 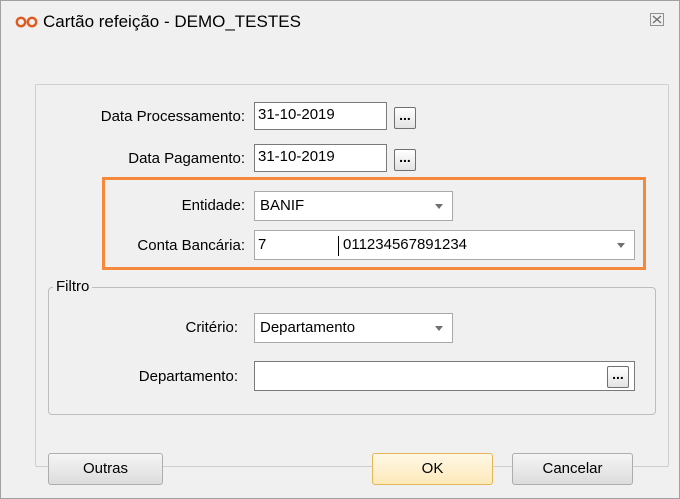 I want to click on criterio-select: Departamento, so click(x=353, y=328).